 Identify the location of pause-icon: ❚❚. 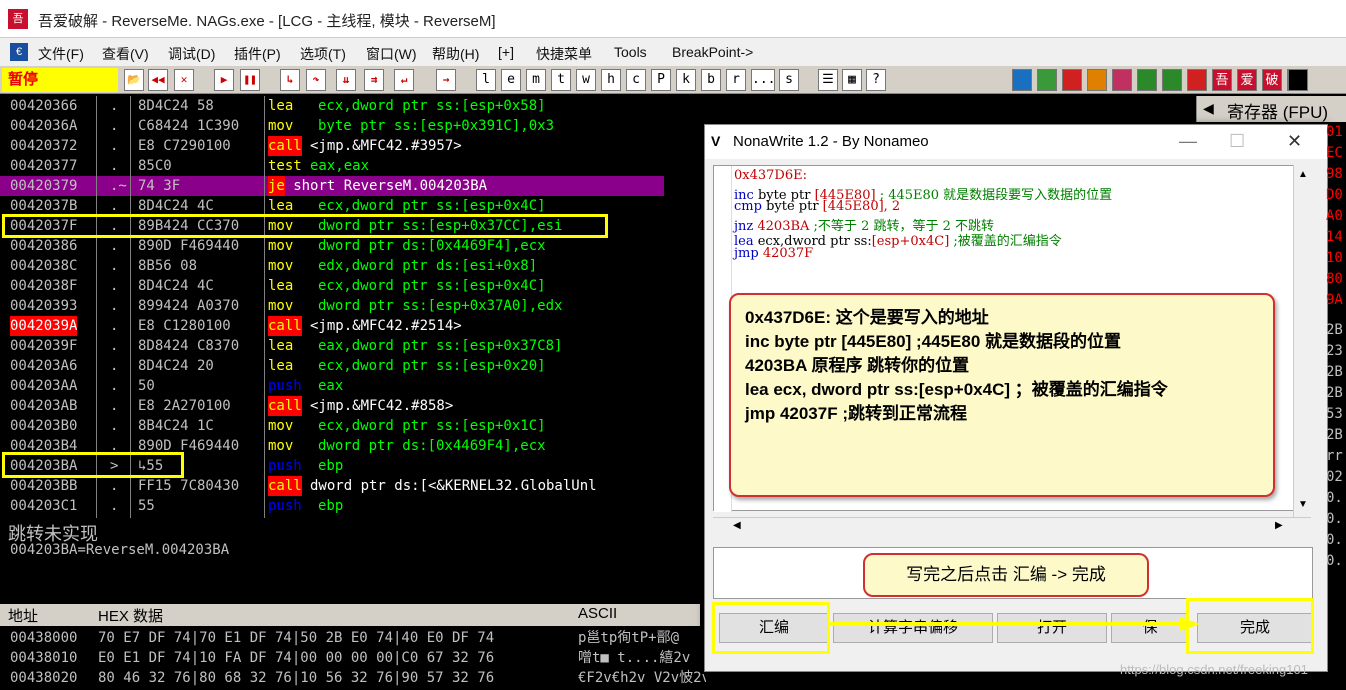
(250, 80).